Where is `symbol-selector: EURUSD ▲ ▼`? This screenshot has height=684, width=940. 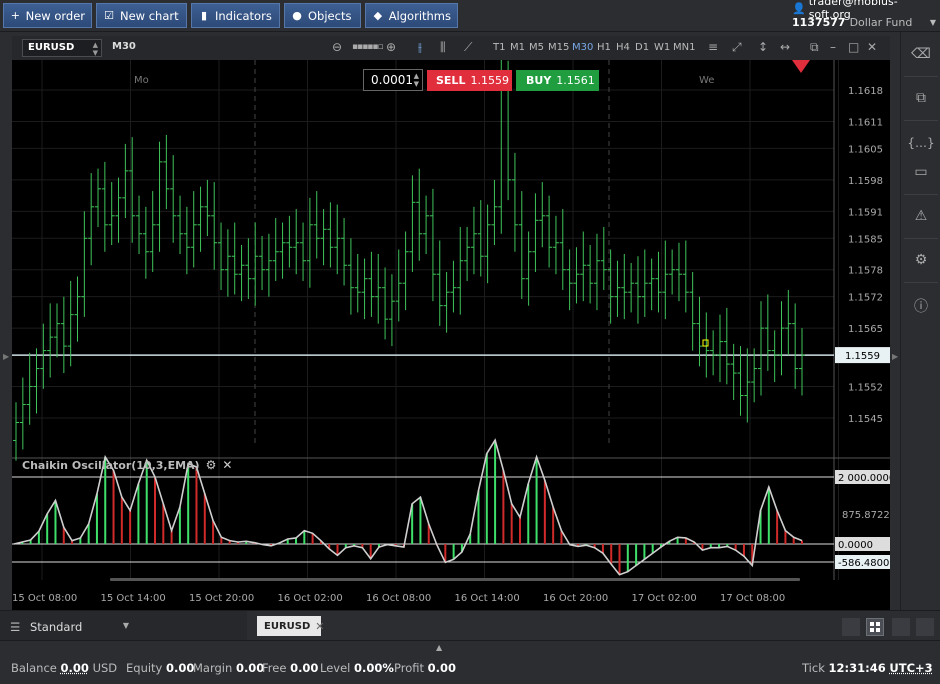 symbol-selector: EURUSD ▲ ▼ is located at coordinates (62, 48).